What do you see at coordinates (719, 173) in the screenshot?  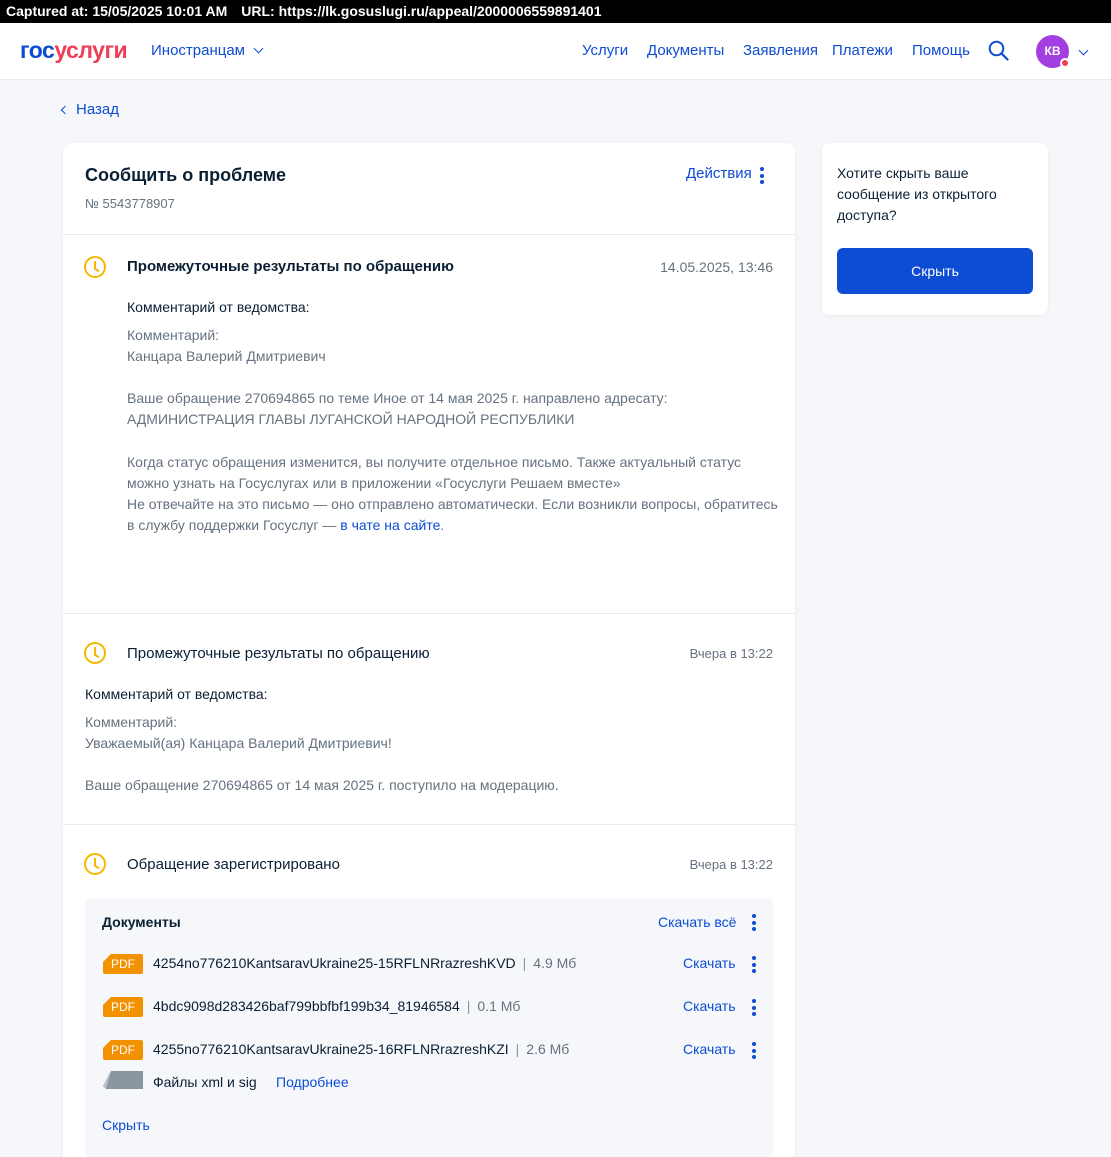 I see `actions-button: Действия` at bounding box center [719, 173].